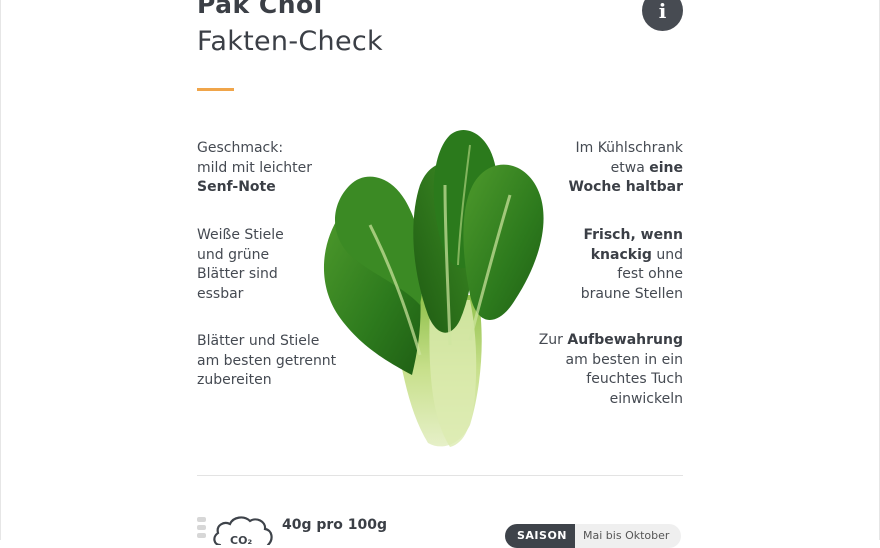  What do you see at coordinates (236, 187) in the screenshot?
I see `fact-line: Senf-Note` at bounding box center [236, 187].